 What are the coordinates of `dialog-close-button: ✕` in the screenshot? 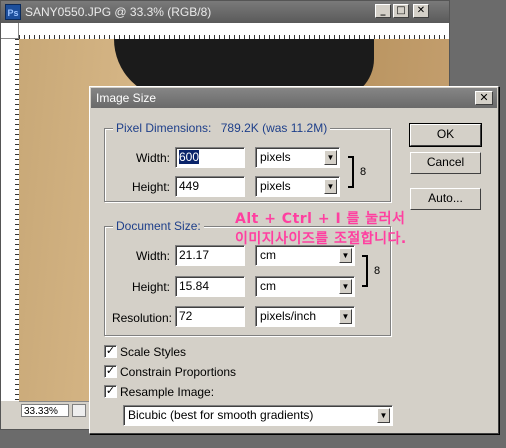 It's located at (484, 98).